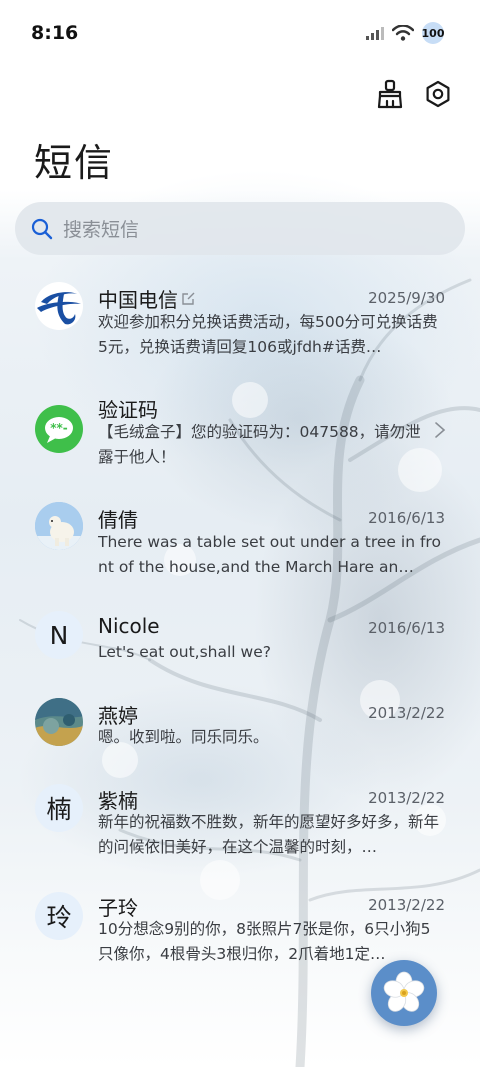 The image size is (480, 1067). I want to click on compose-fab-button, so click(404, 993).